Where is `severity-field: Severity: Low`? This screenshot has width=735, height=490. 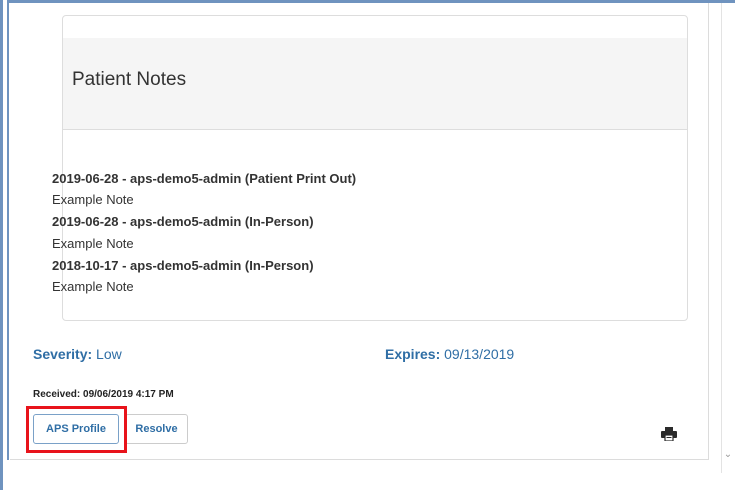
severity-field: Severity: Low is located at coordinates (77, 354).